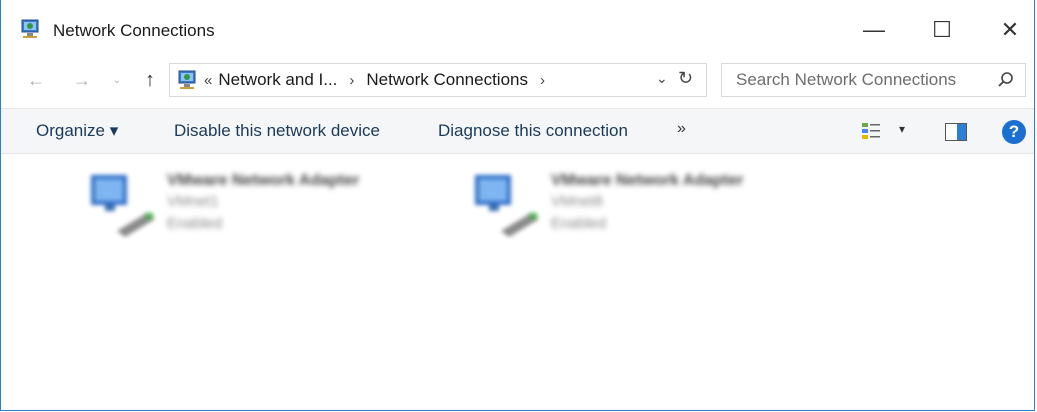 This screenshot has width=1037, height=412. I want to click on search-box, so click(873, 80).